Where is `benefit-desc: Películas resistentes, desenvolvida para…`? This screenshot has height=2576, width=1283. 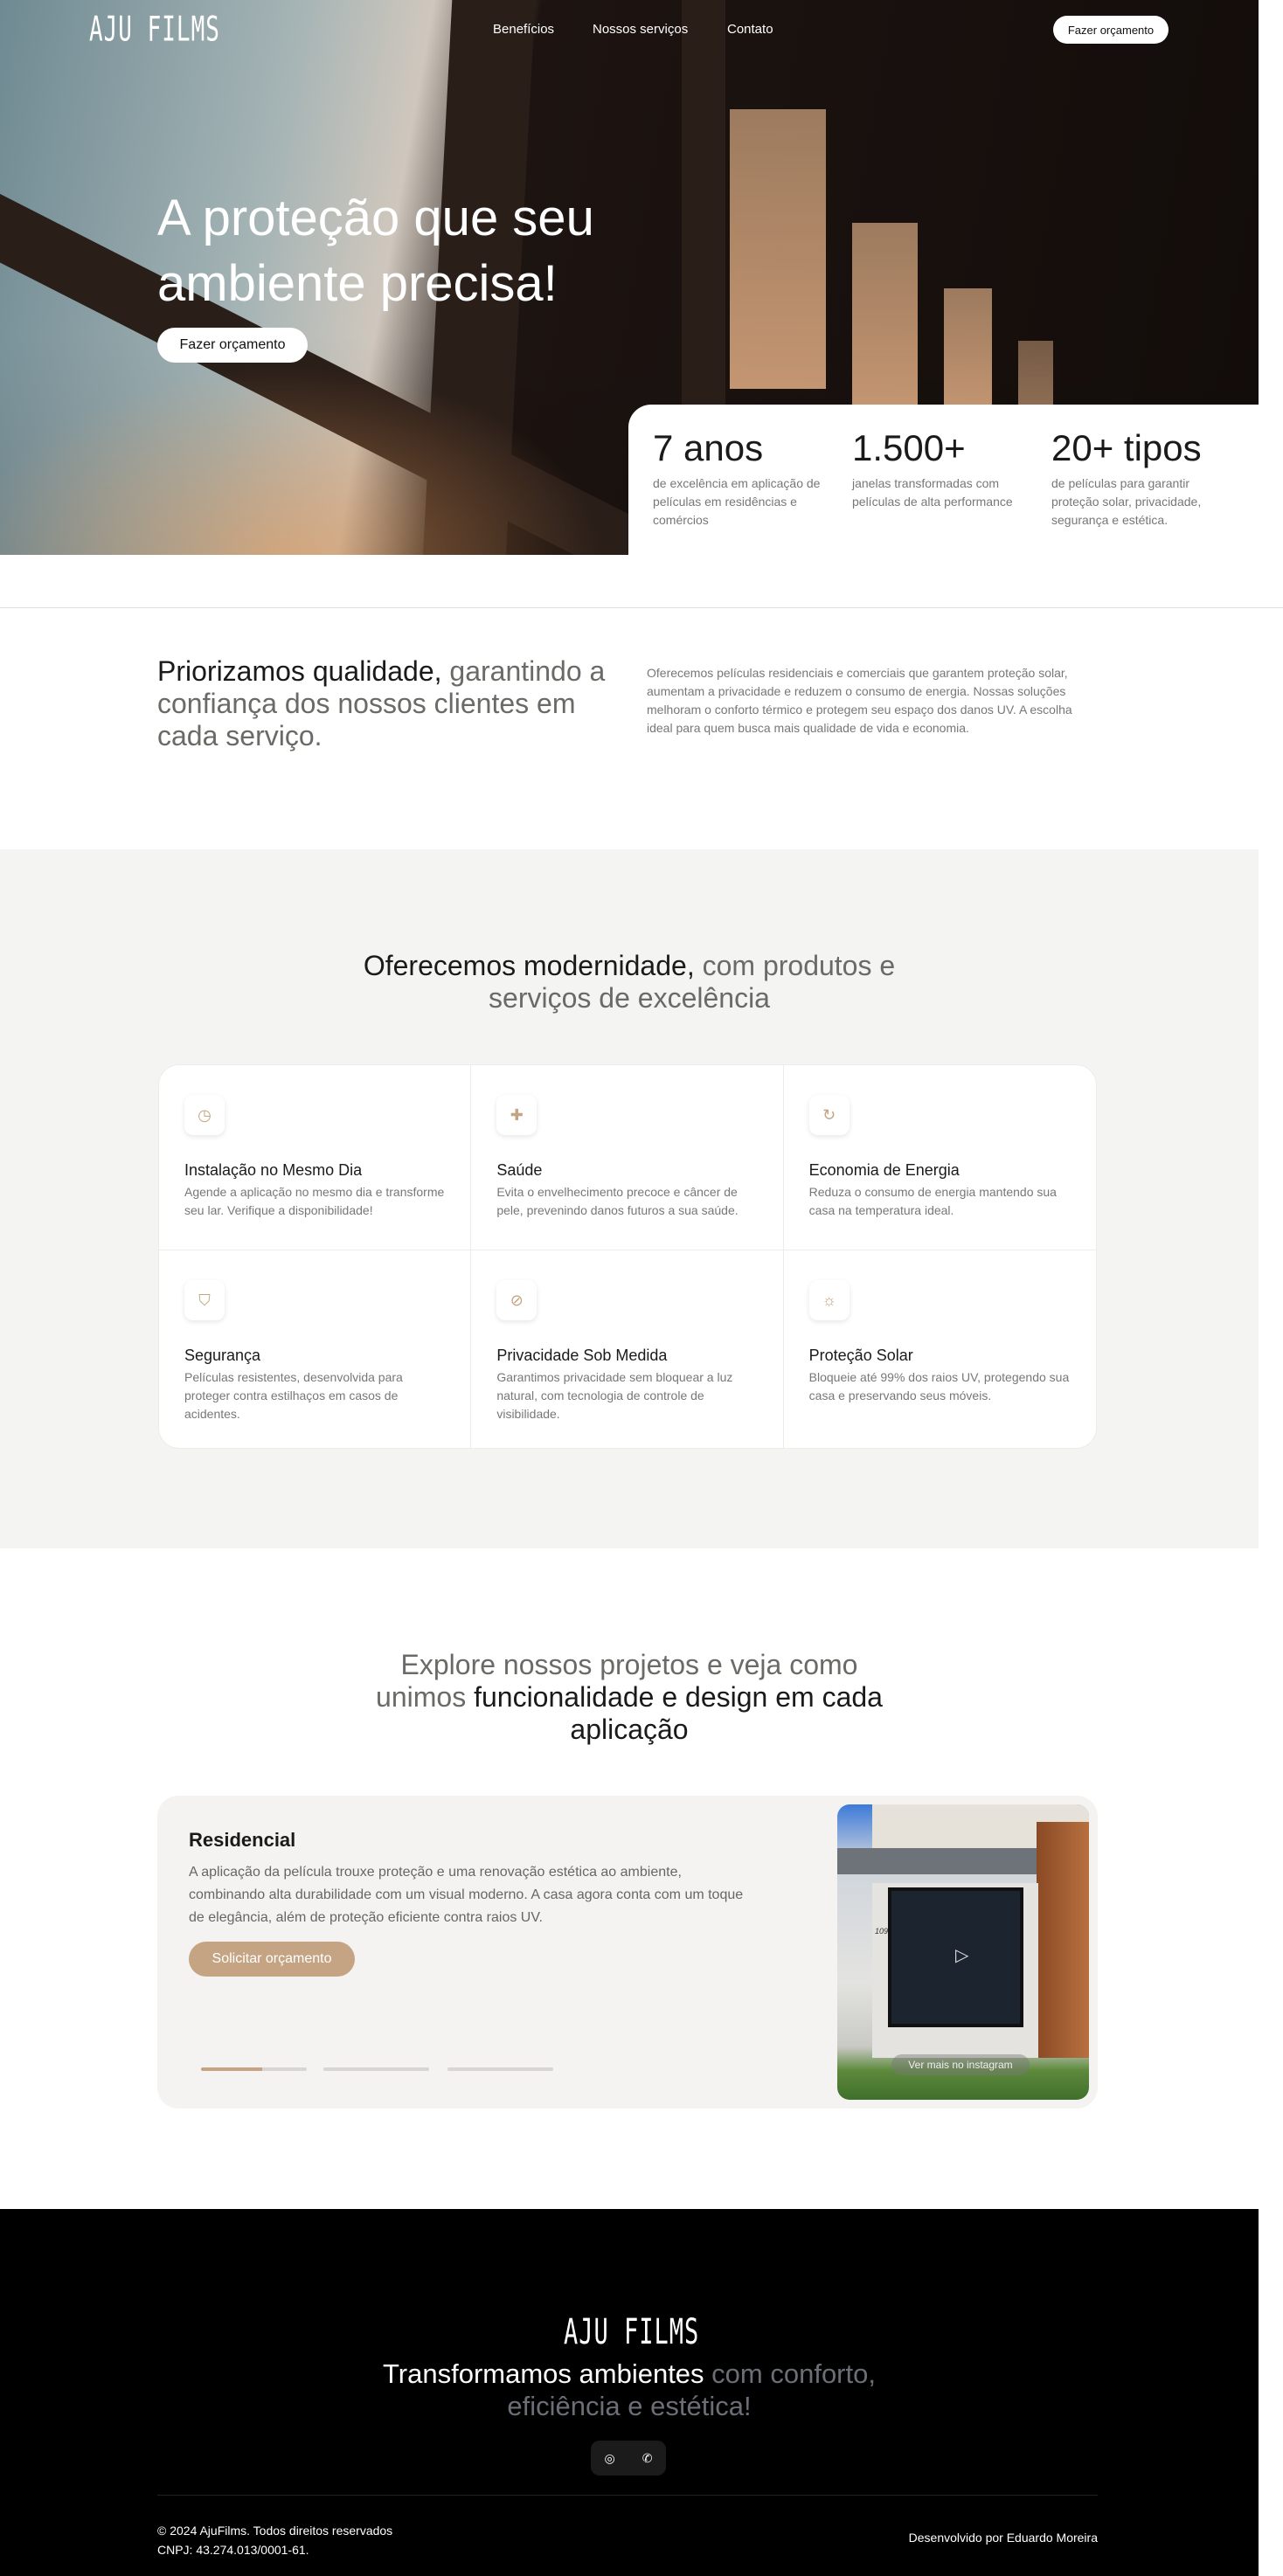 benefit-desc: Películas resistentes, desenvolvida para… is located at coordinates (293, 1395).